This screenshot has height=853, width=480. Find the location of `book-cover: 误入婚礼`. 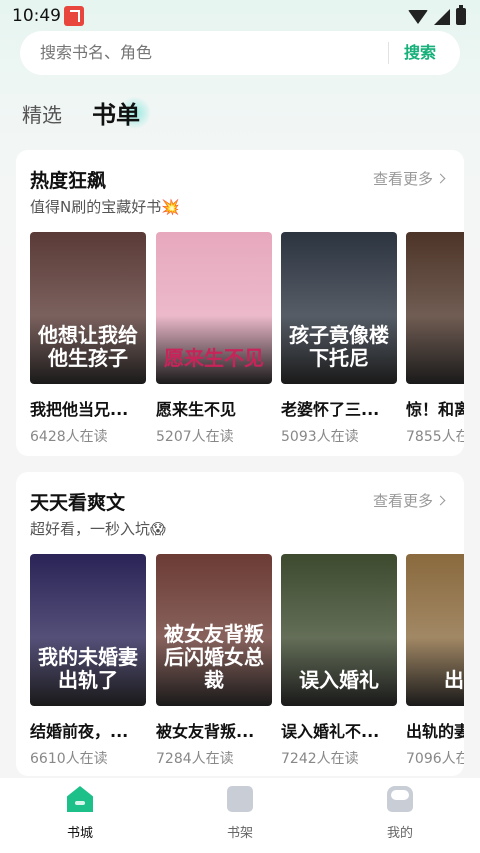

book-cover: 误入婚礼 is located at coordinates (339, 630).